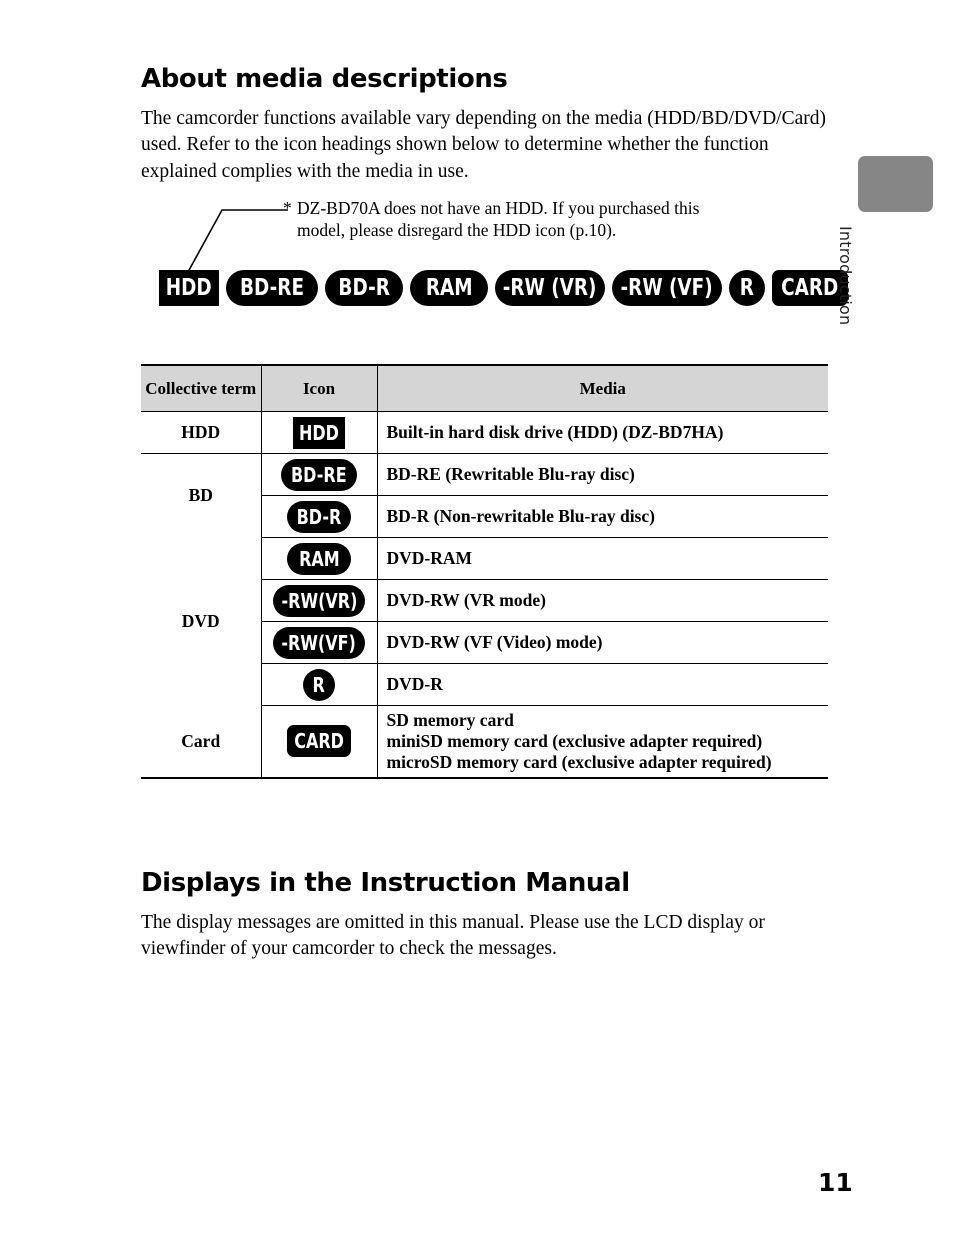 The width and height of the screenshot is (954, 1235). Describe the element at coordinates (201, 621) in the screenshot. I see `row-term-dvd: DVD` at that location.